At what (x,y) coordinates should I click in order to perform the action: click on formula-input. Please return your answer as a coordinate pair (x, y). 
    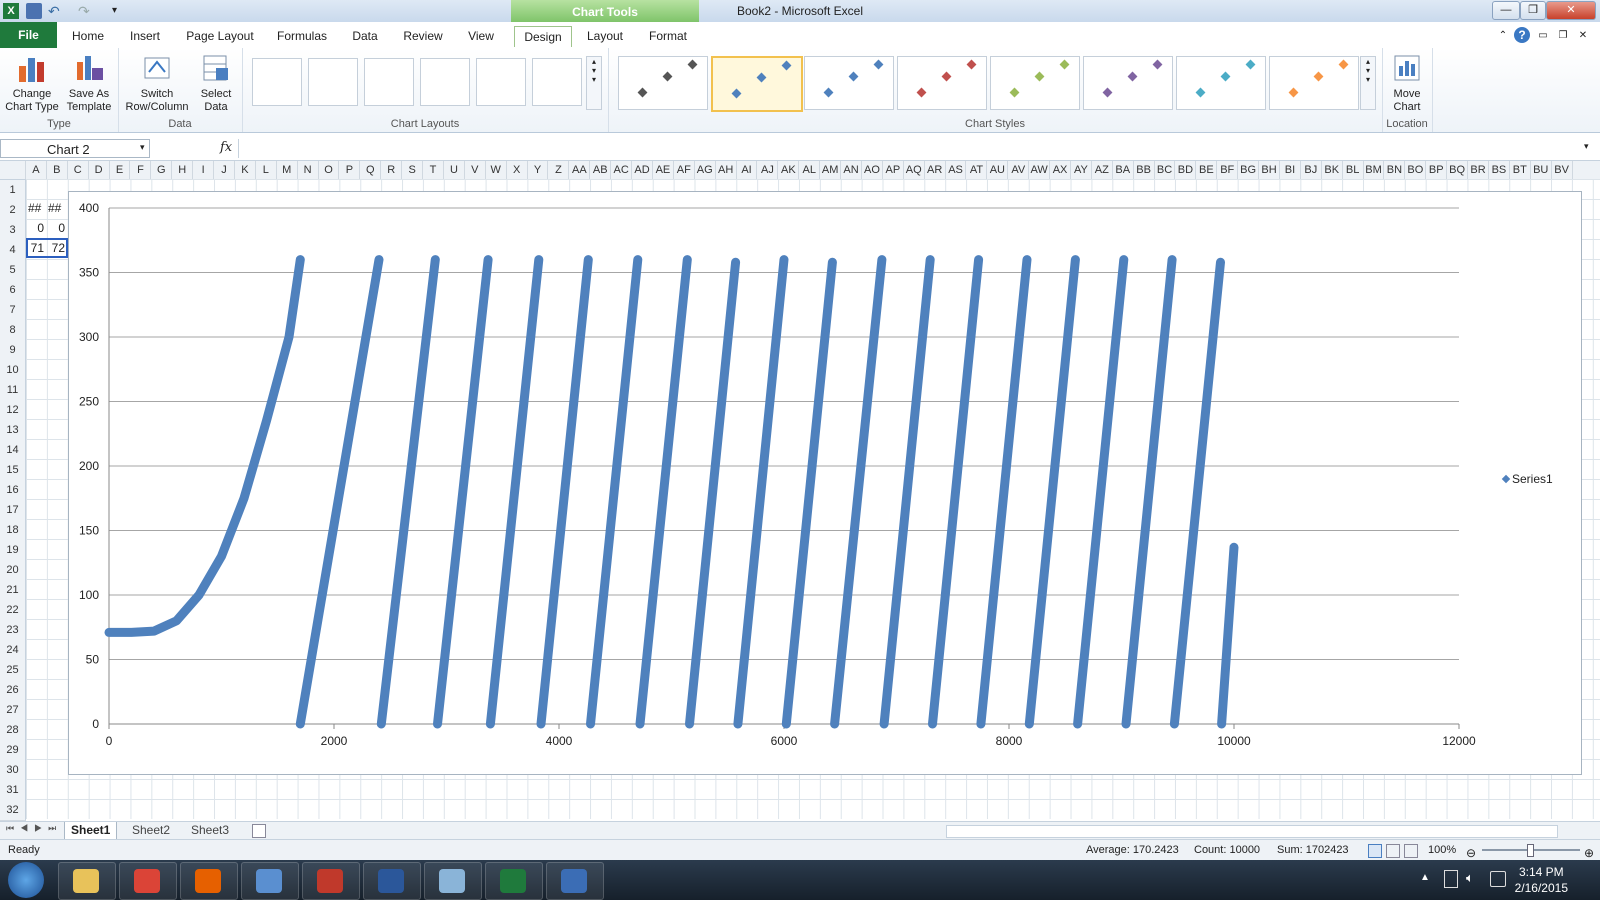
    Looking at the image, I should click on (908, 148).